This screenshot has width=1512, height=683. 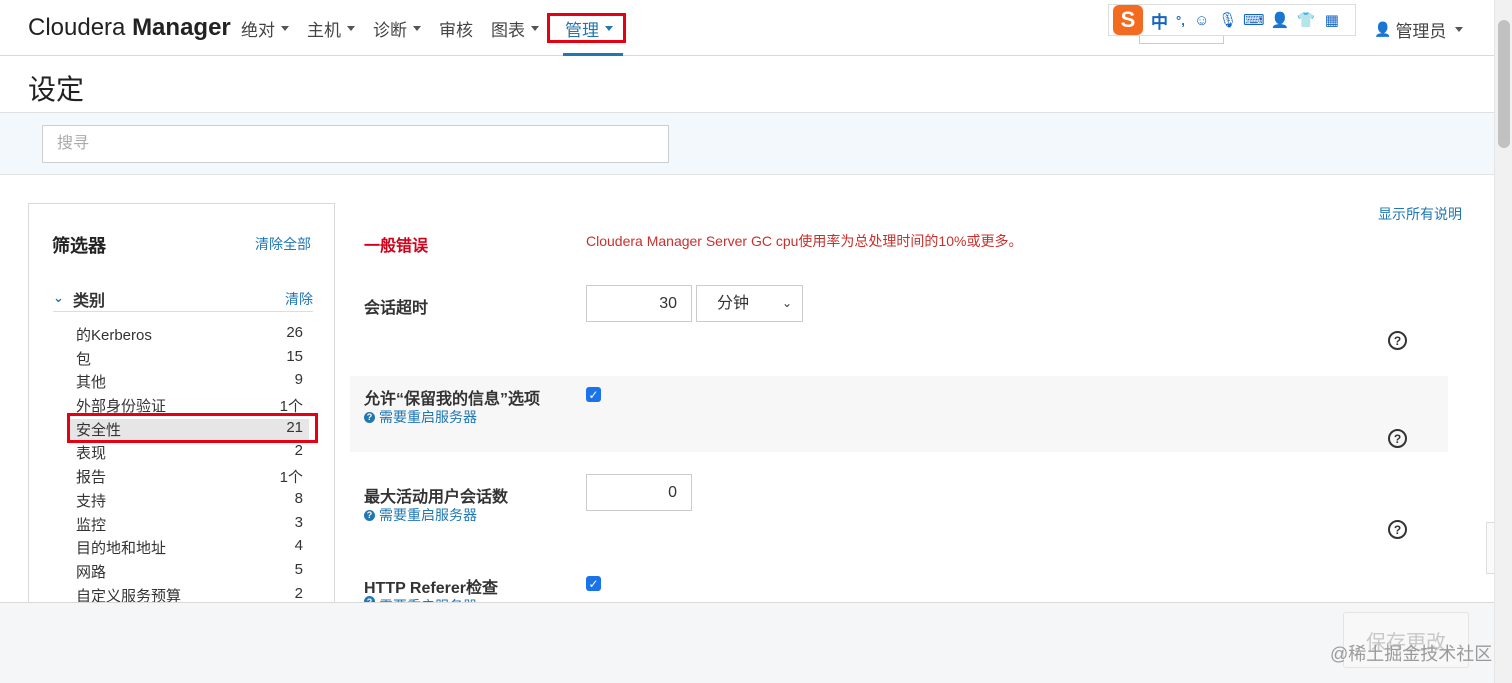 I want to click on category-item: 支持 8, so click(x=189, y=502).